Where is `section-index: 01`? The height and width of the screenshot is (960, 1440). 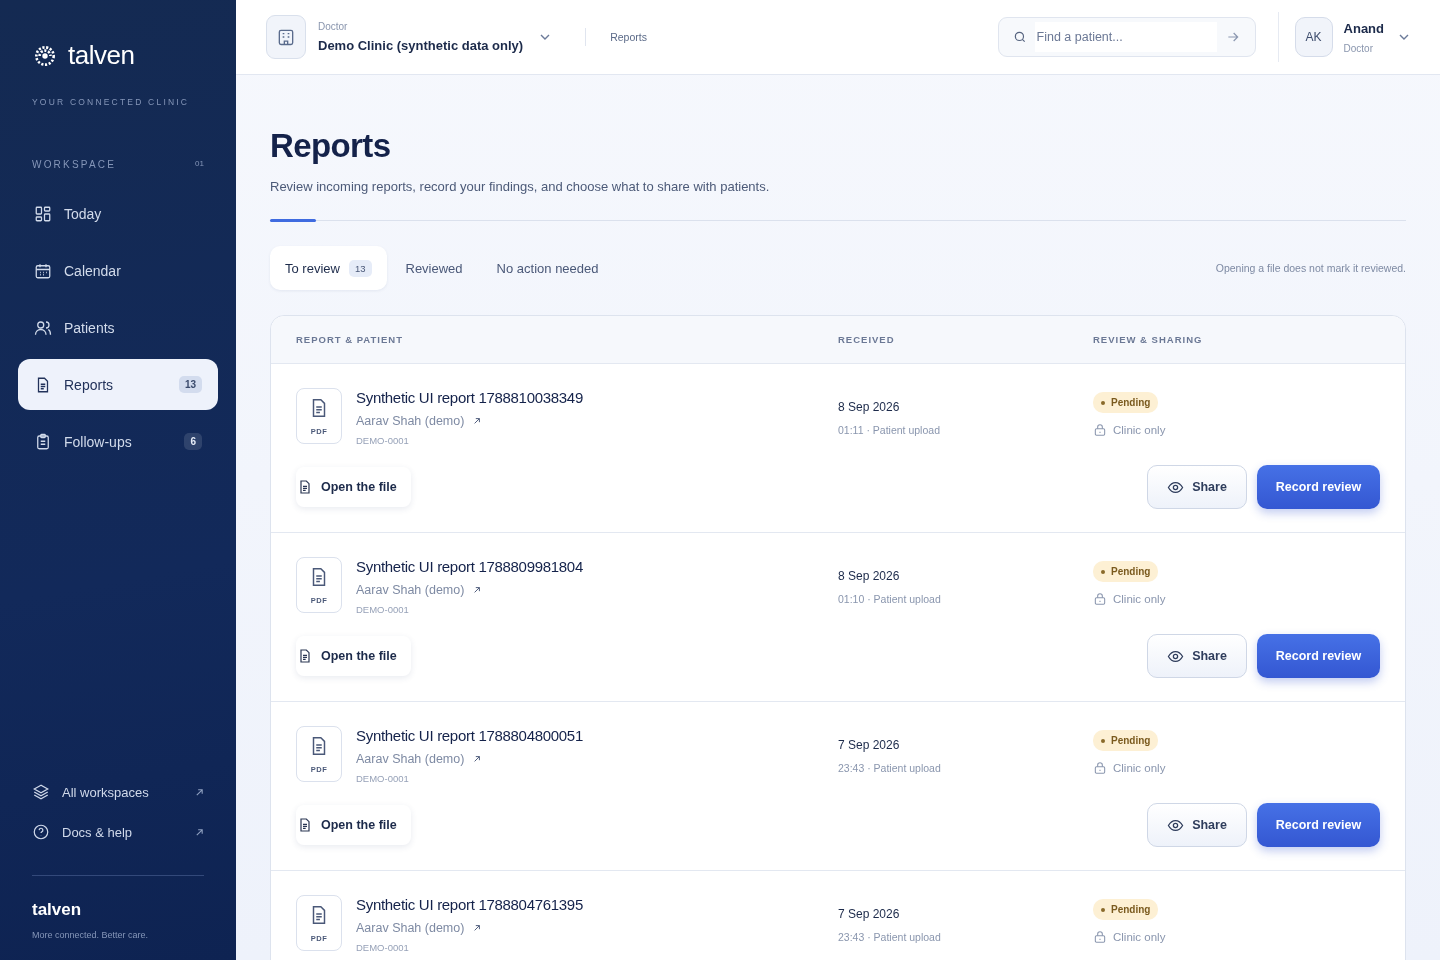 section-index: 01 is located at coordinates (199, 164).